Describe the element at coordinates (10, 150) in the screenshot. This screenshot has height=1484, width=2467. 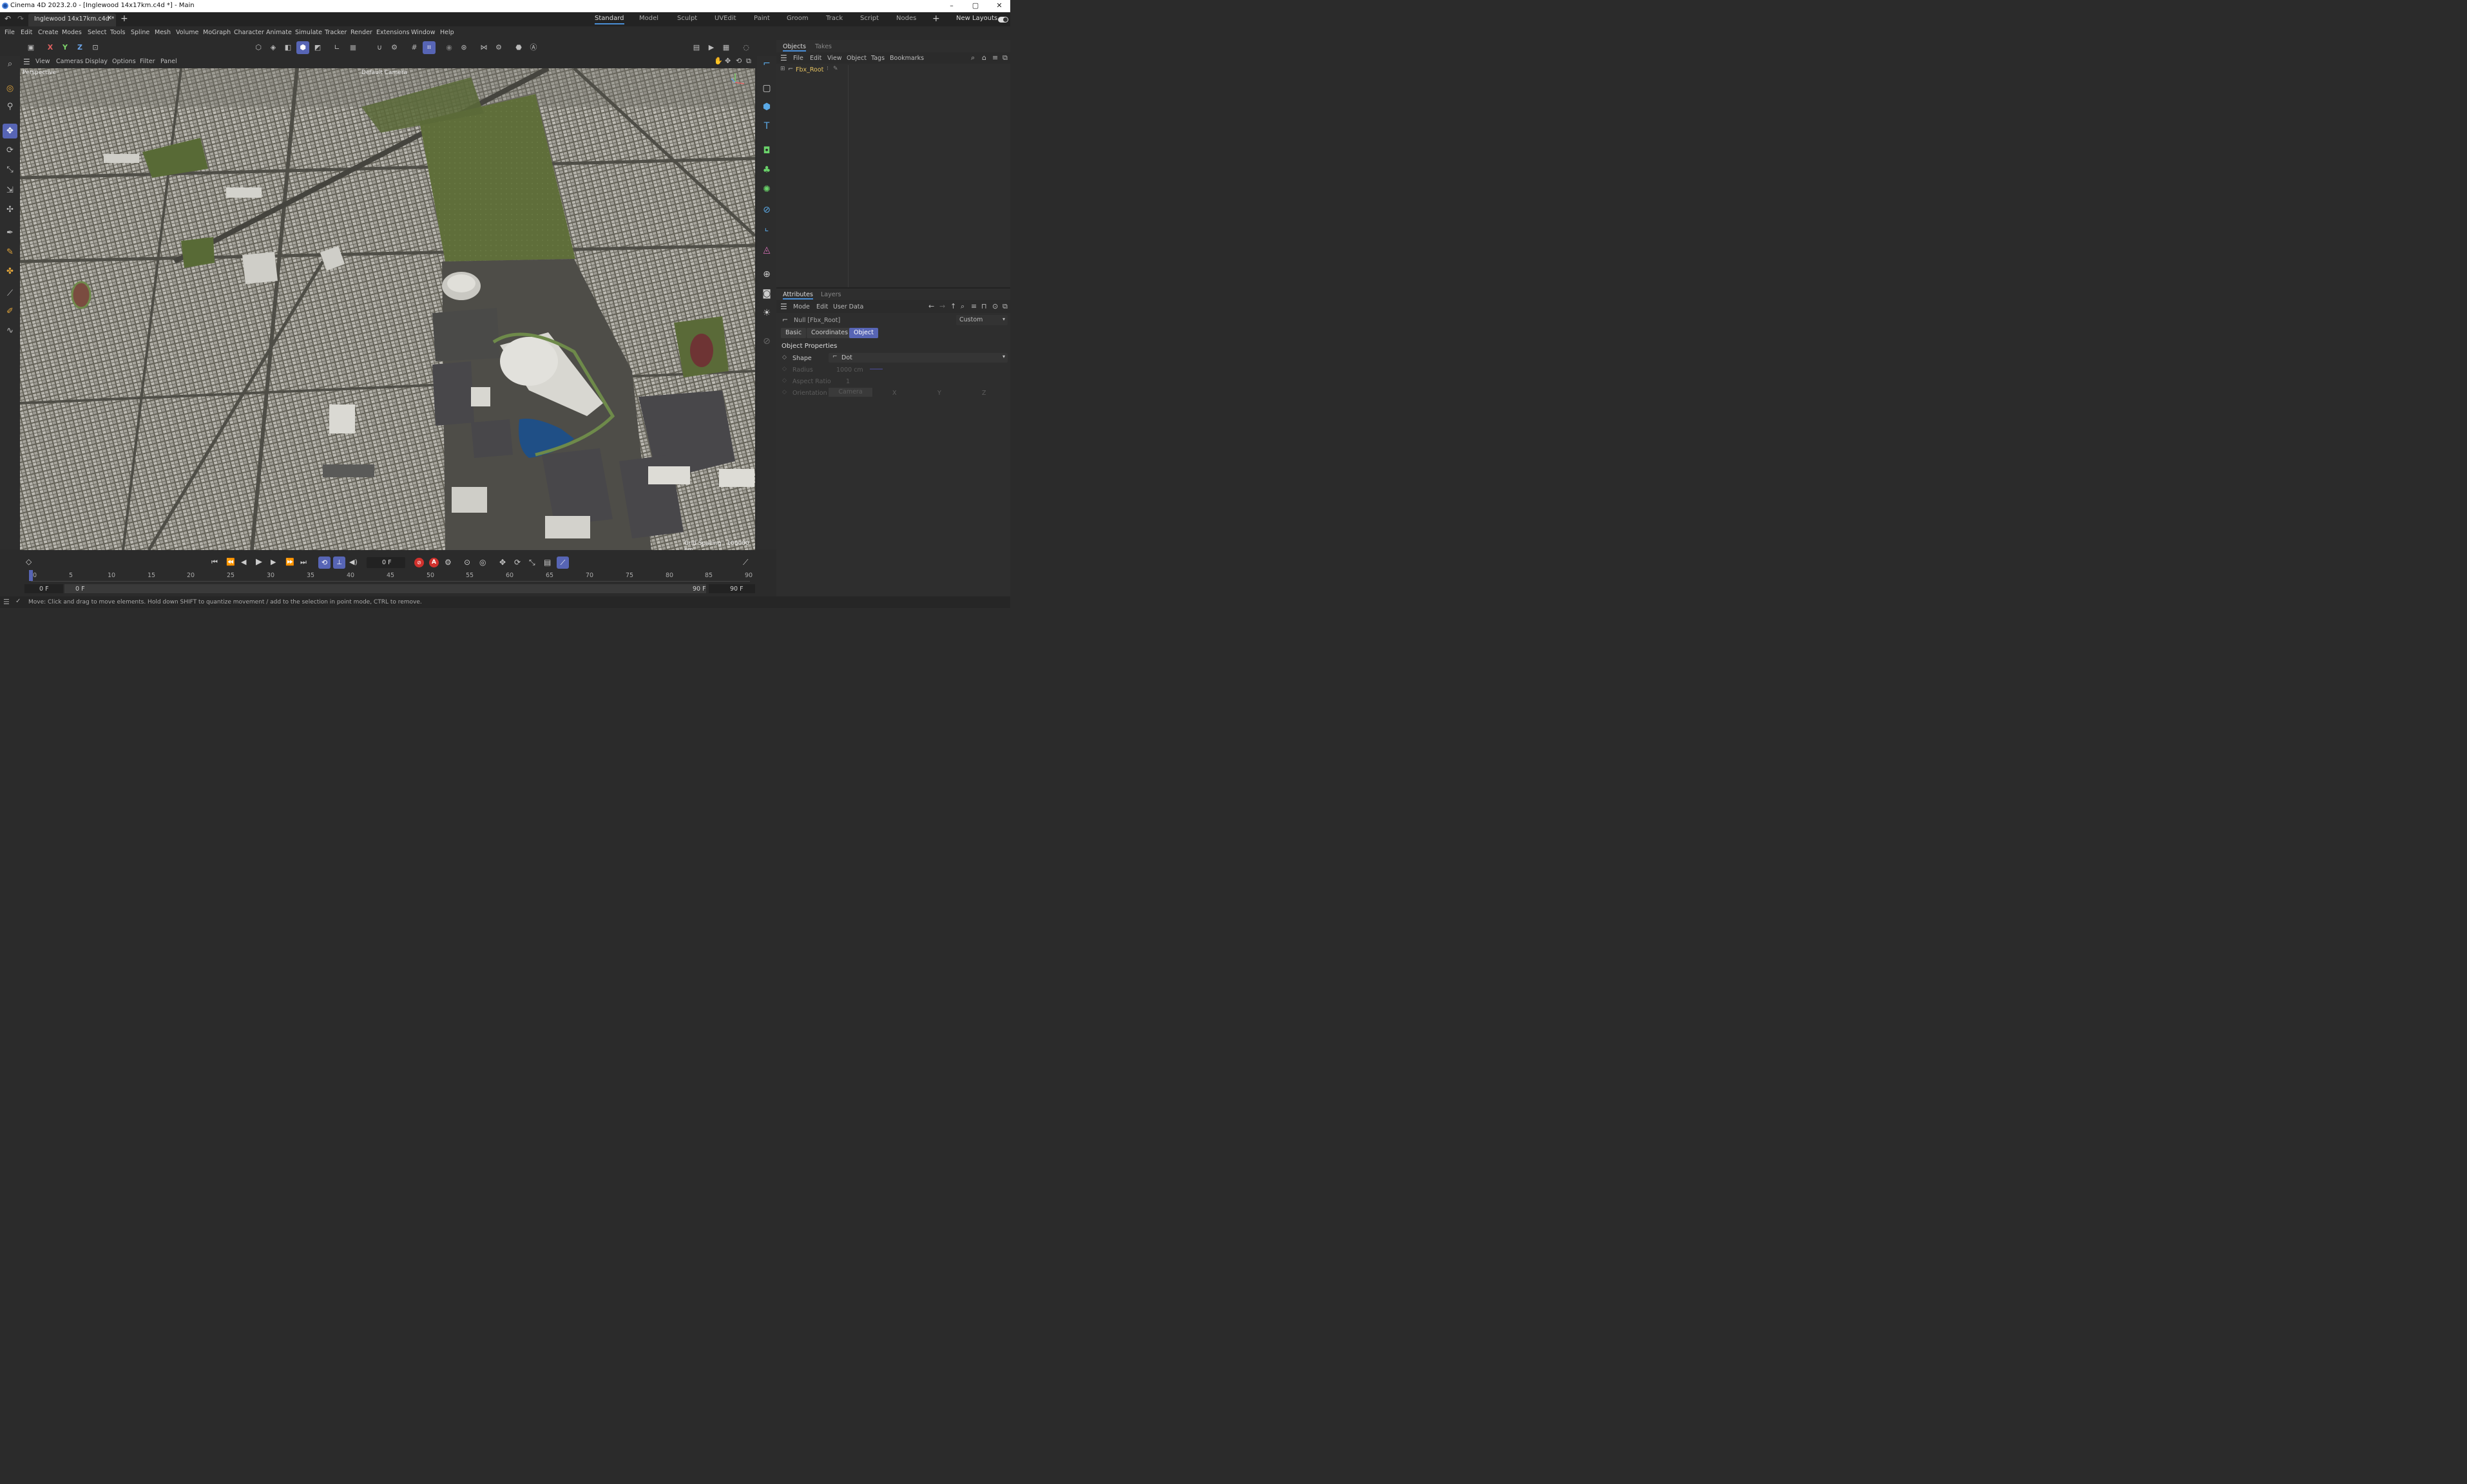
I see `rotate-tool-icon: ⟳` at that location.